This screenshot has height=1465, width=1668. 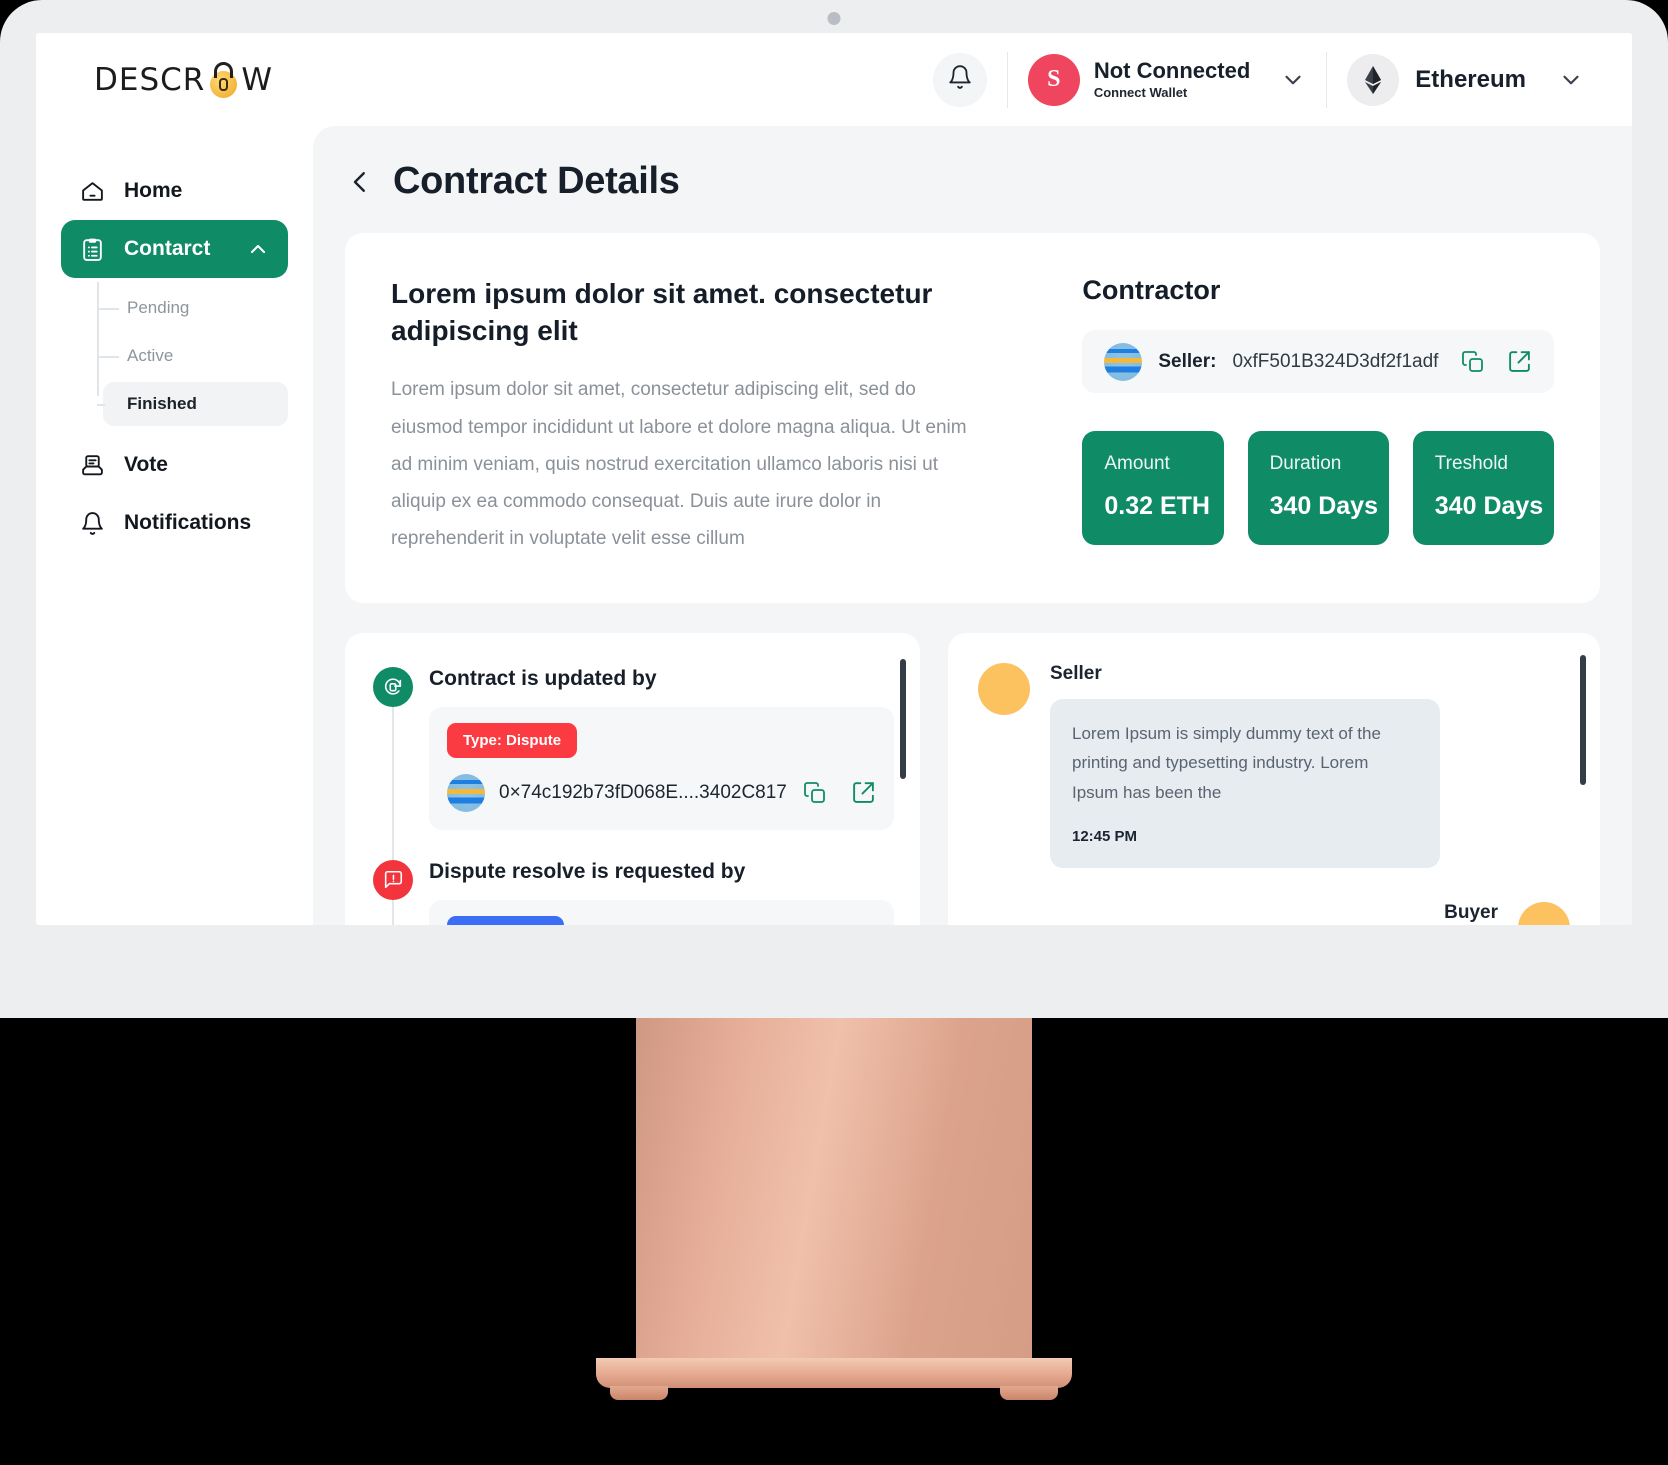 What do you see at coordinates (506, 920) in the screenshot?
I see `status-badge: Dividend : 1` at bounding box center [506, 920].